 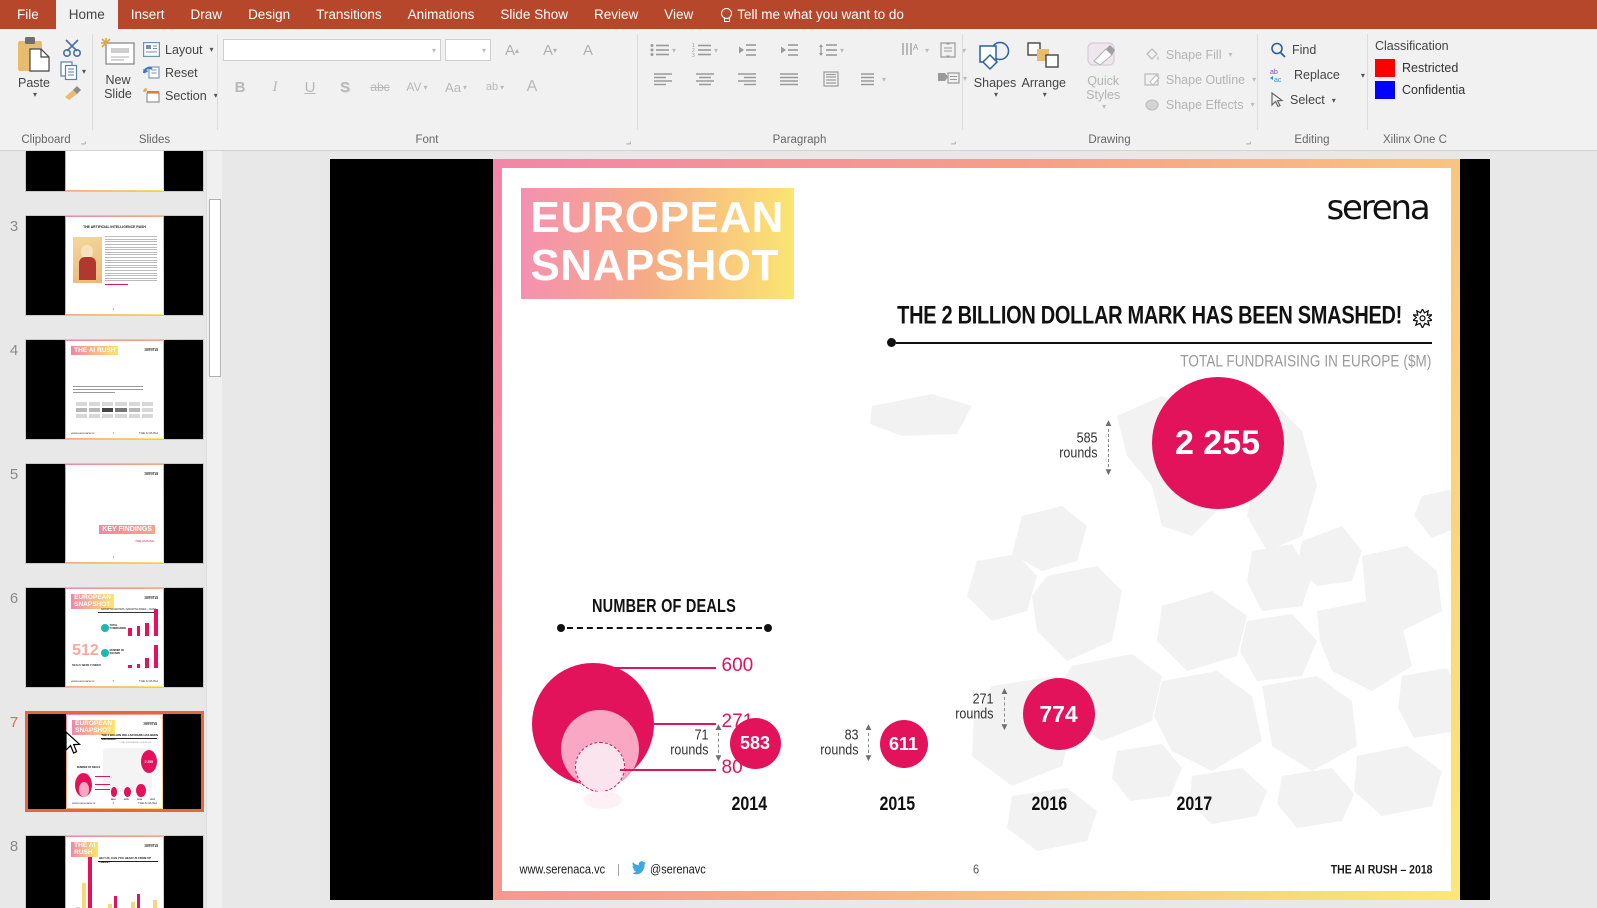 What do you see at coordinates (1200, 54) in the screenshot?
I see `shape-fill-button: Shape Fill ▾` at bounding box center [1200, 54].